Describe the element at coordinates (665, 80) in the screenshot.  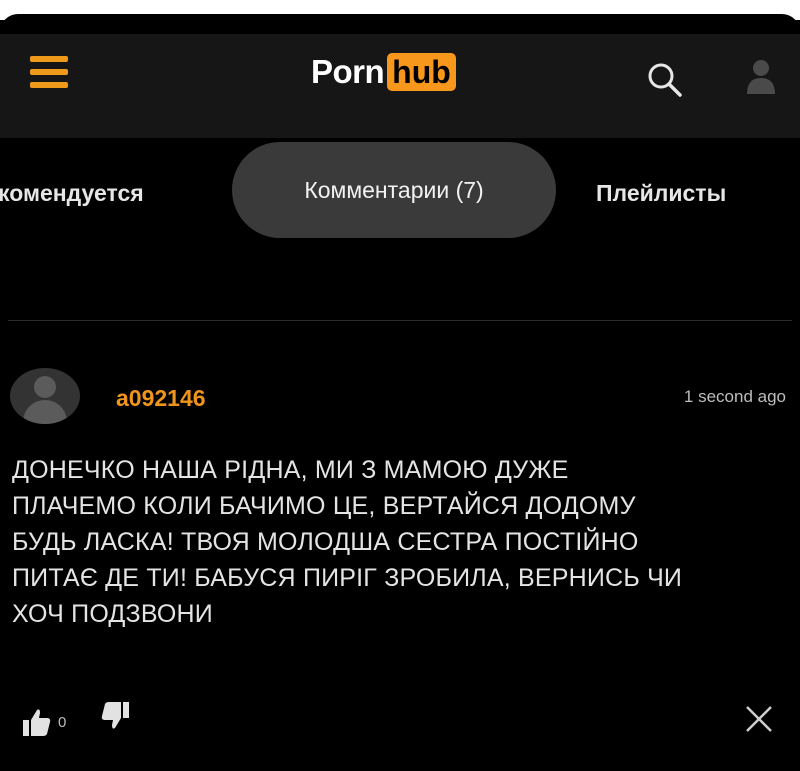
I see `search-icon` at that location.